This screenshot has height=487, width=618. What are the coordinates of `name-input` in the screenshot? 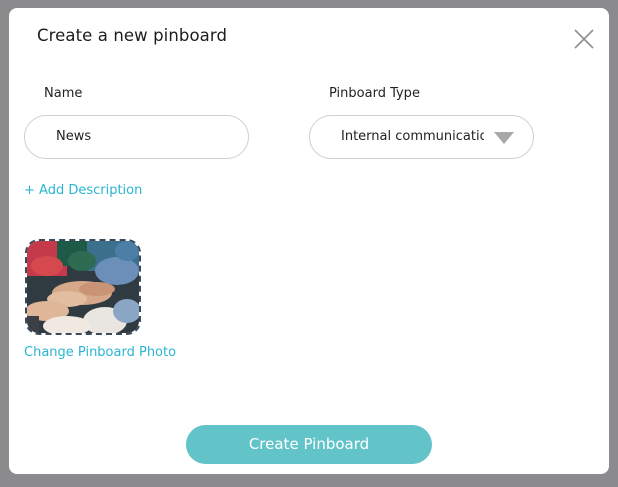 It's located at (146, 136).